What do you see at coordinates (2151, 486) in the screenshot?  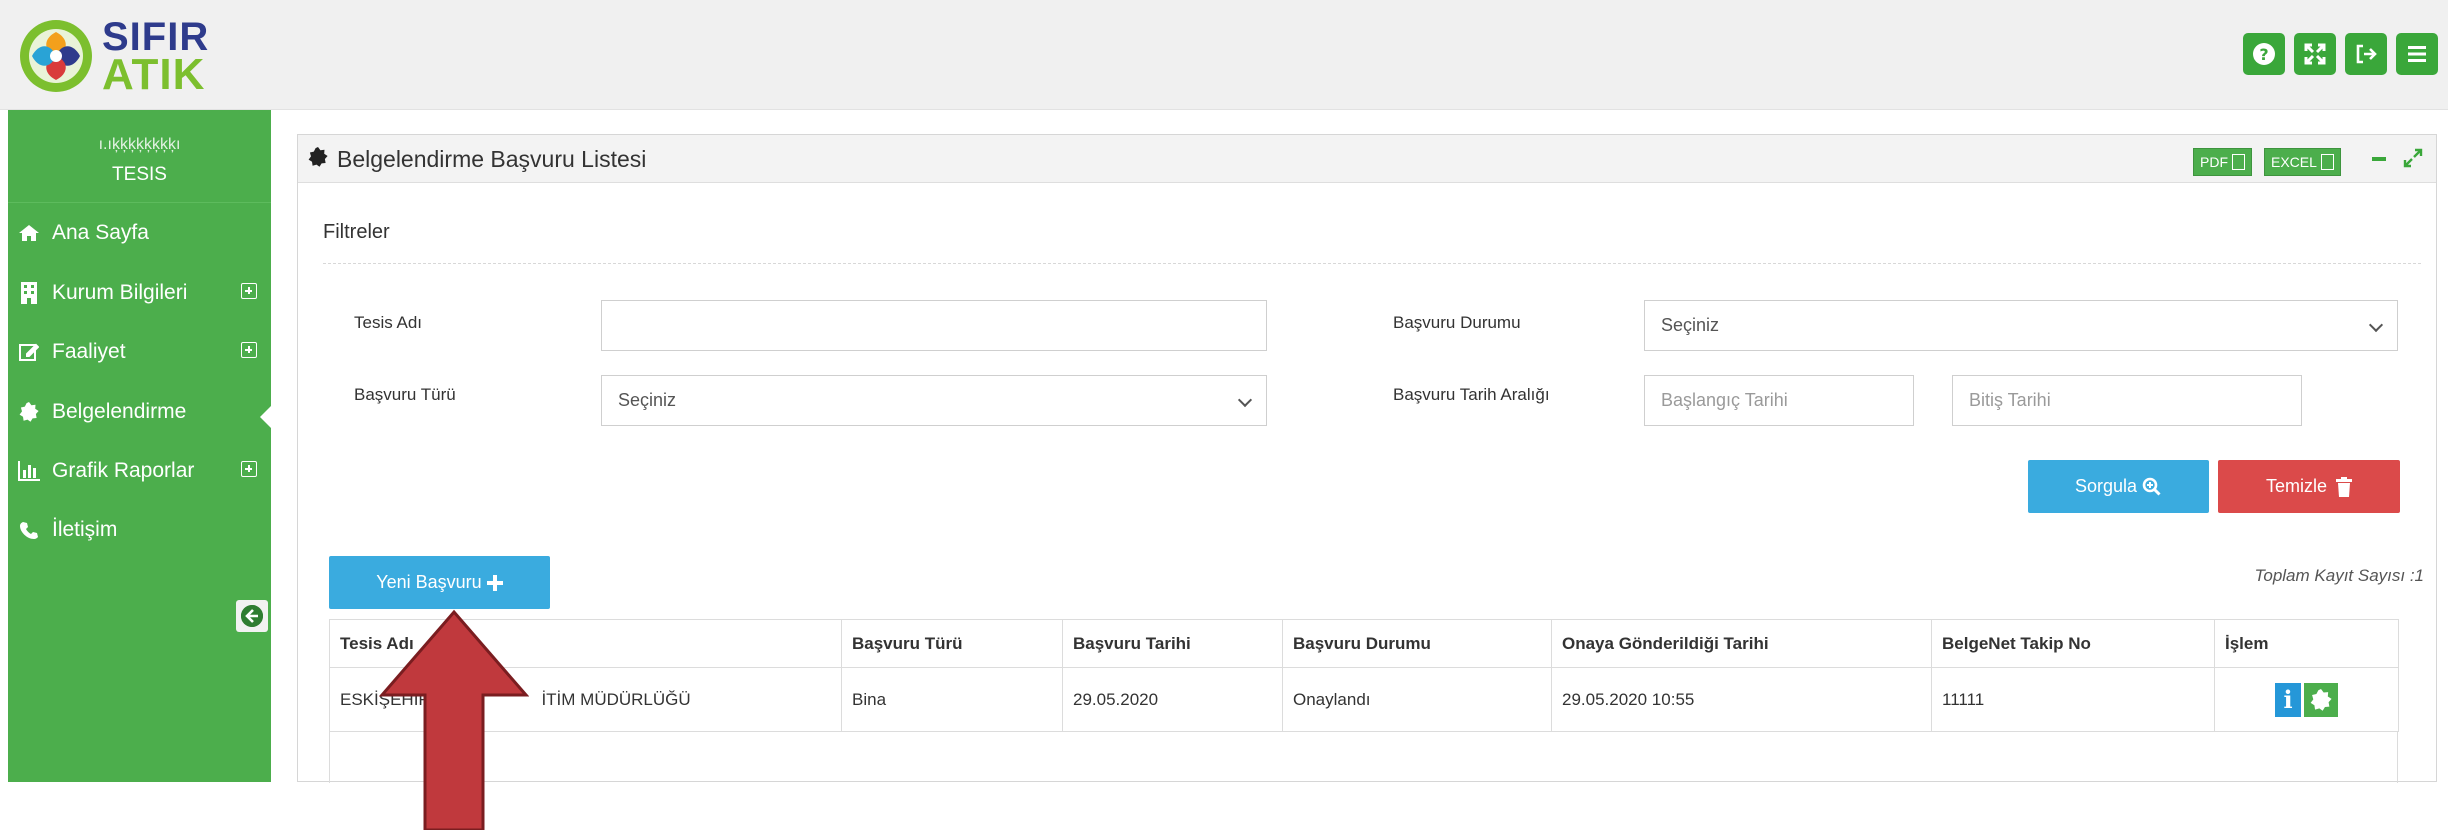 I see `search-plus-icon` at bounding box center [2151, 486].